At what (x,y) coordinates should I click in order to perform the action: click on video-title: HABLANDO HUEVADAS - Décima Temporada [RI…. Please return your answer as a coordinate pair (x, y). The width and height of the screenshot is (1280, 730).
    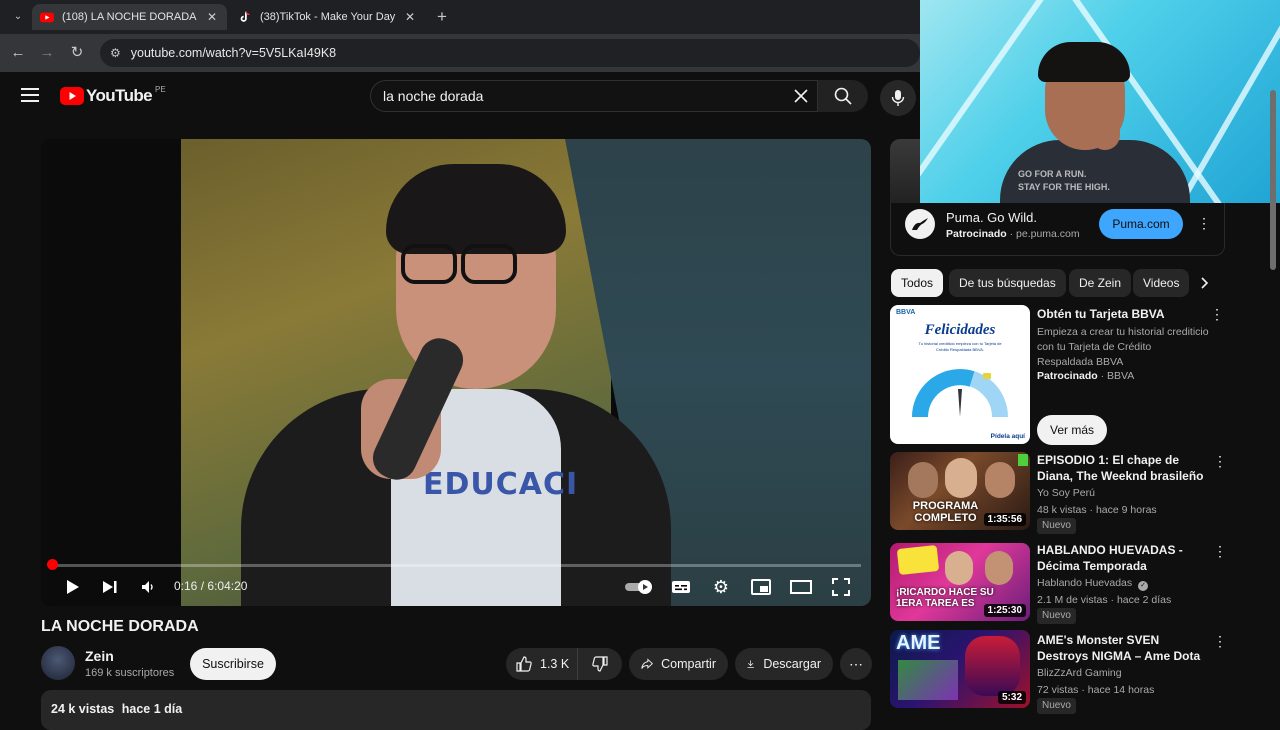
    Looking at the image, I should click on (1123, 559).